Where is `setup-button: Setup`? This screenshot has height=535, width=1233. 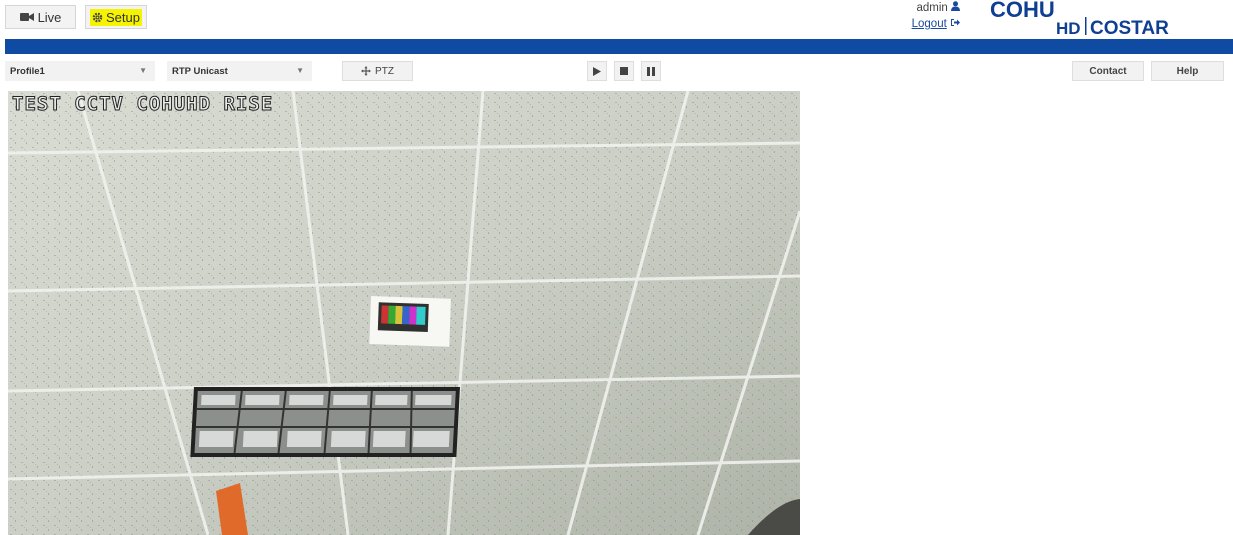
setup-button: Setup is located at coordinates (116, 17).